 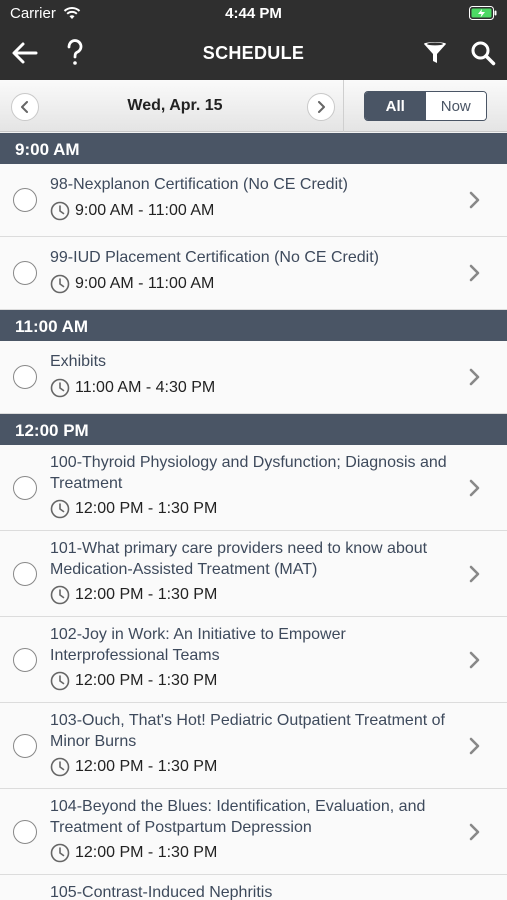 What do you see at coordinates (483, 13) in the screenshot?
I see `battery-icon` at bounding box center [483, 13].